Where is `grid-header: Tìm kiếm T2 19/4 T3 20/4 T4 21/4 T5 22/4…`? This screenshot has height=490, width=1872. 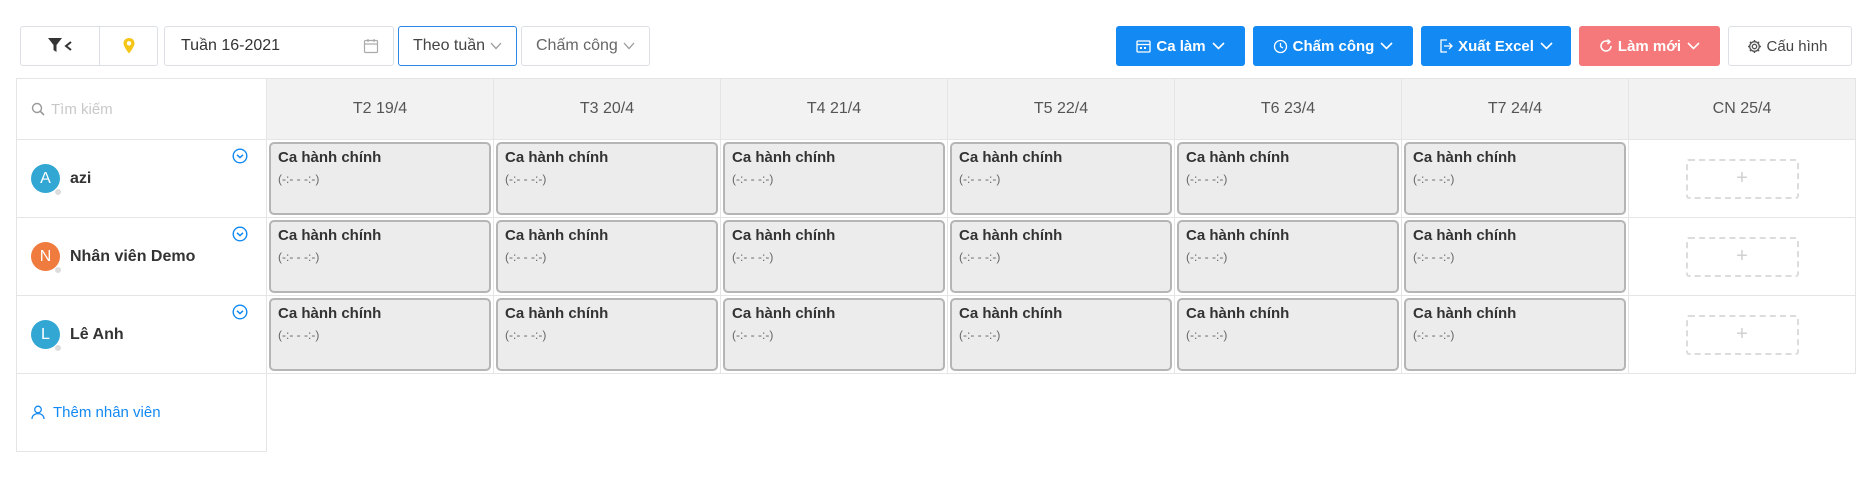 grid-header: Tìm kiếm T2 19/4 T3 20/4 T4 21/4 T5 22/4… is located at coordinates (936, 109).